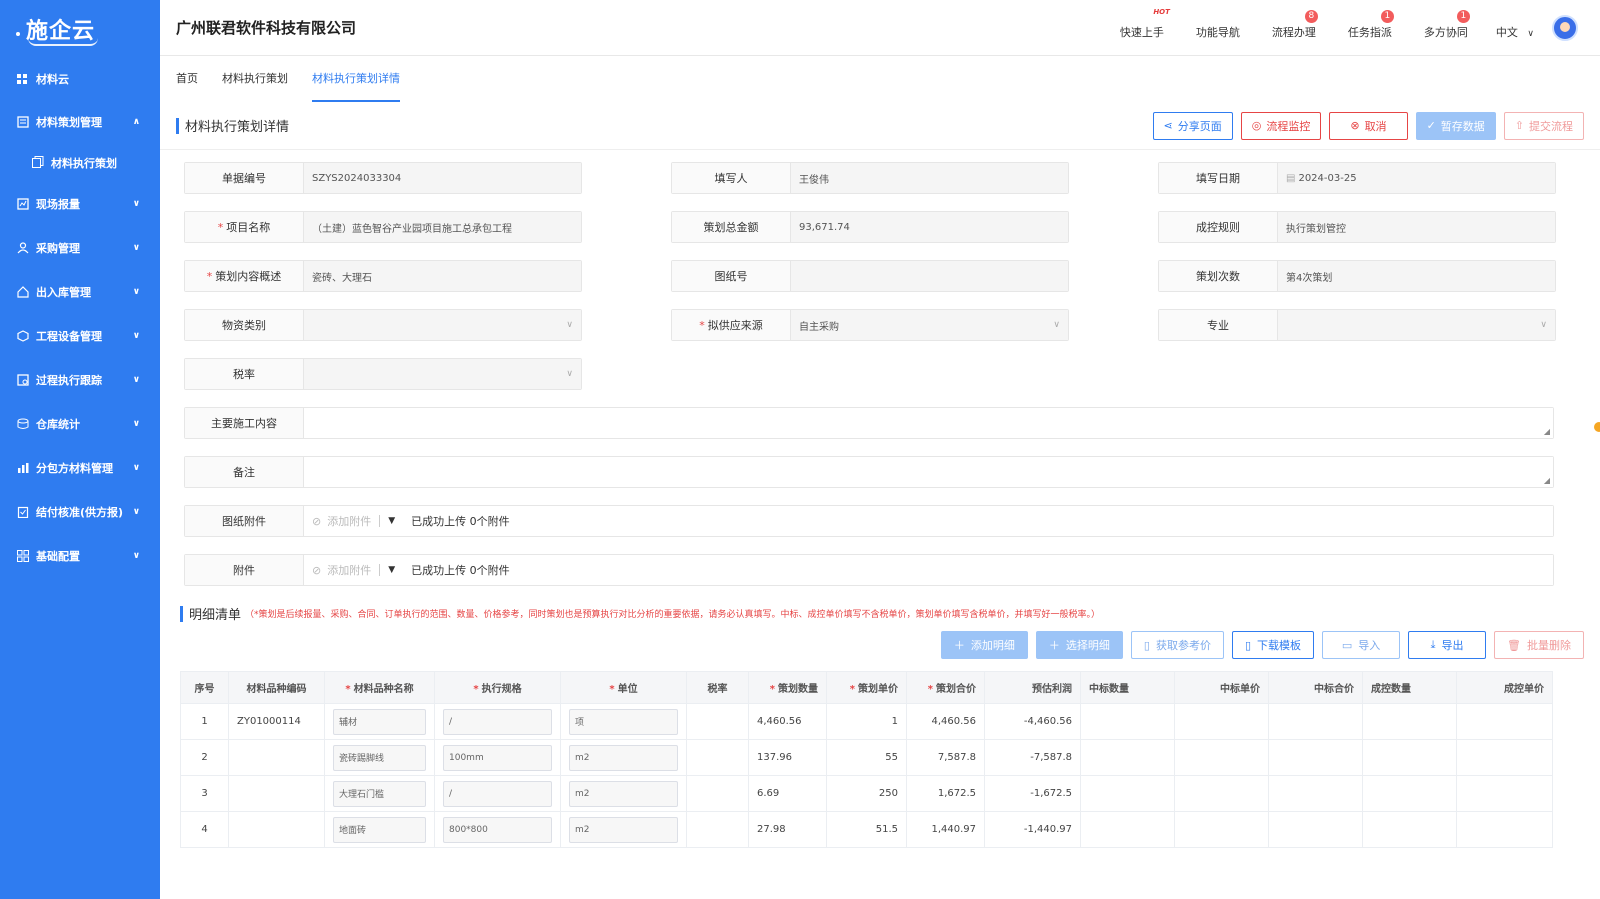 This screenshot has height=899, width=1600. Describe the element at coordinates (929, 276) in the screenshot. I see `drawing-no-input` at that location.